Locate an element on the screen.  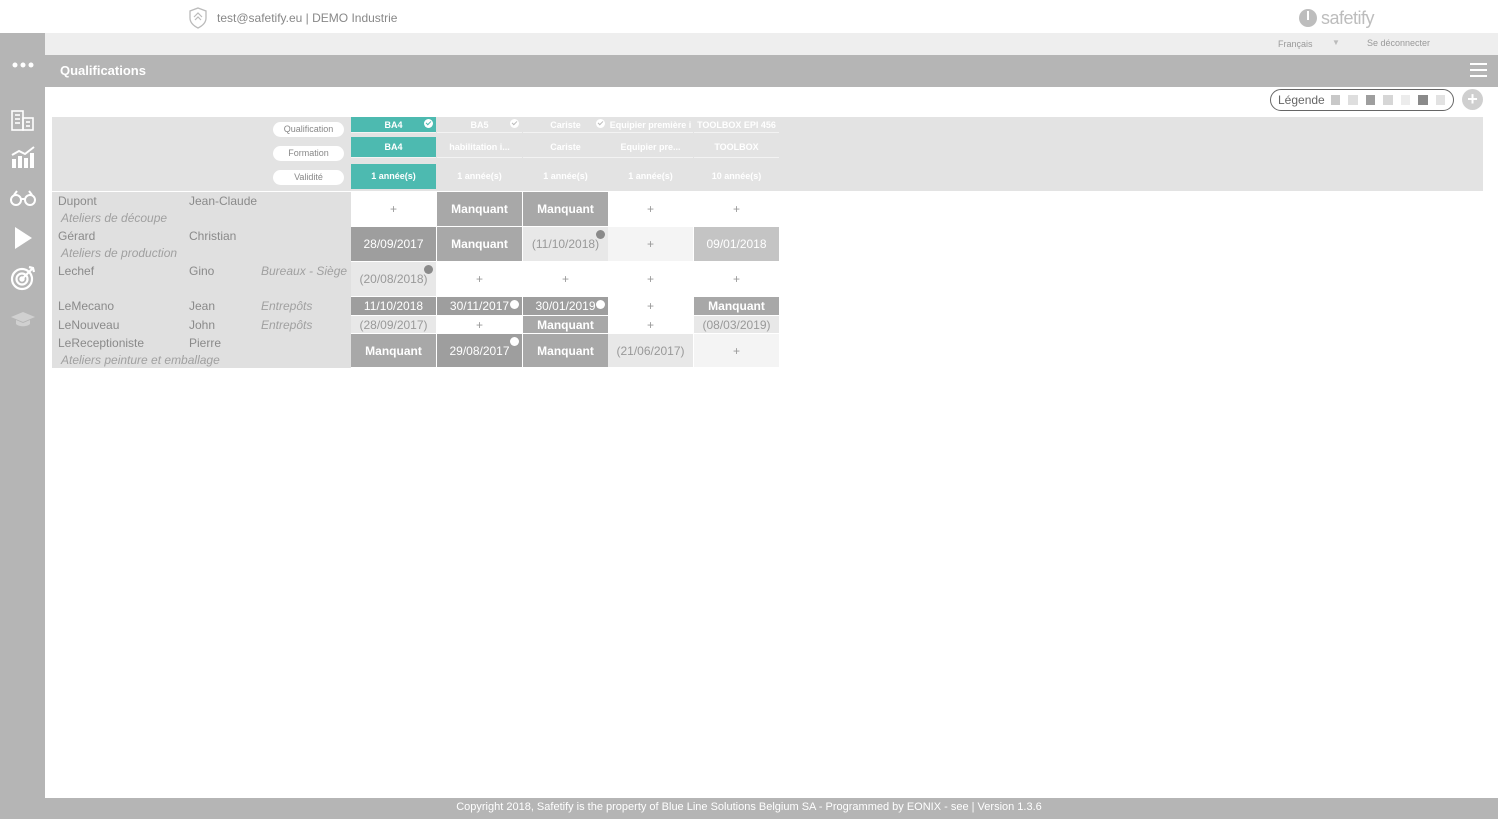
cell-value: 28/09/2017 is located at coordinates (393, 244).